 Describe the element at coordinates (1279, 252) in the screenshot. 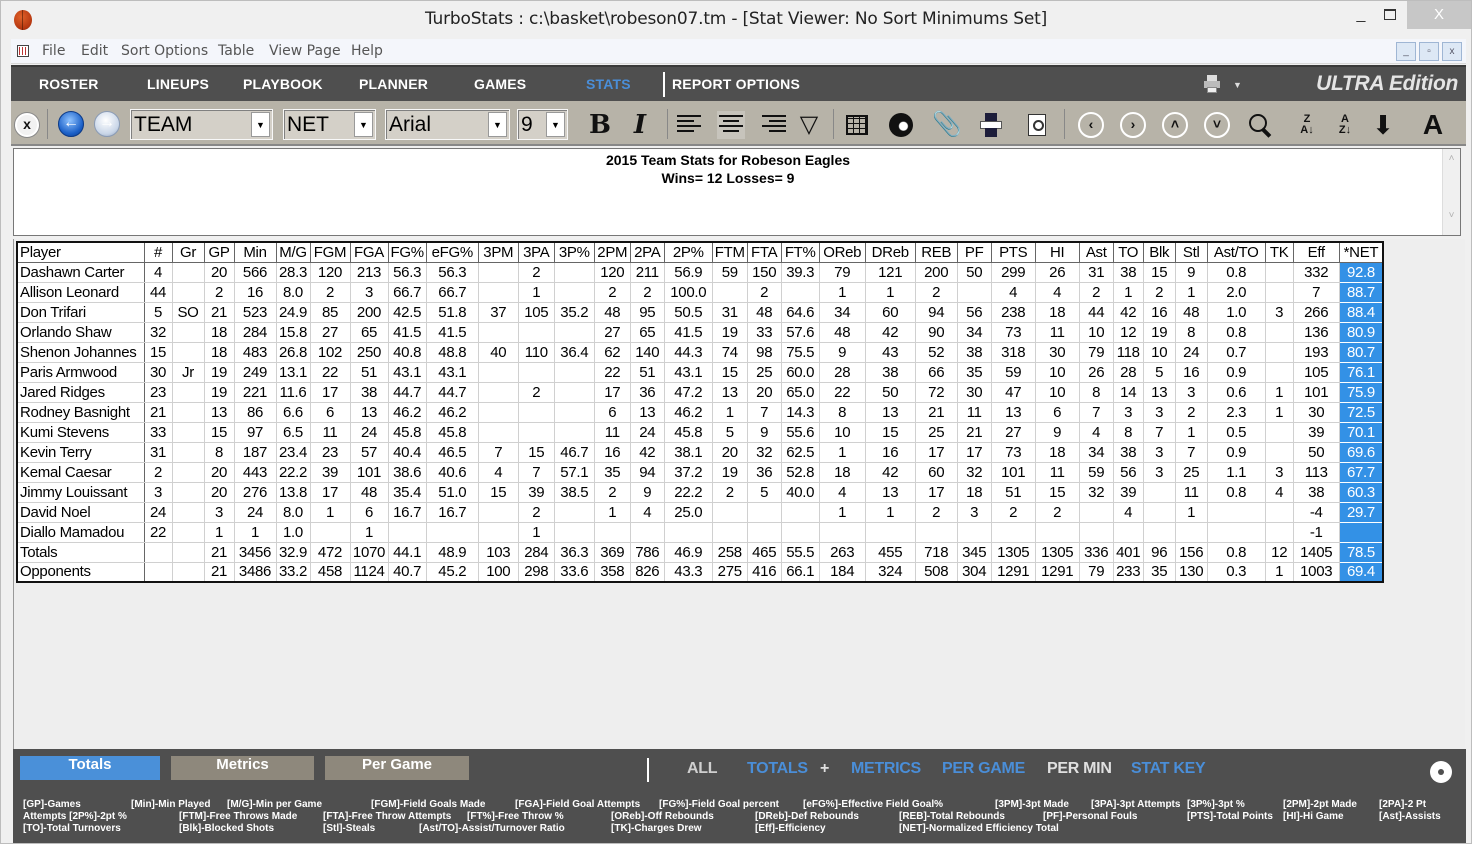

I see `column-header: TK` at that location.